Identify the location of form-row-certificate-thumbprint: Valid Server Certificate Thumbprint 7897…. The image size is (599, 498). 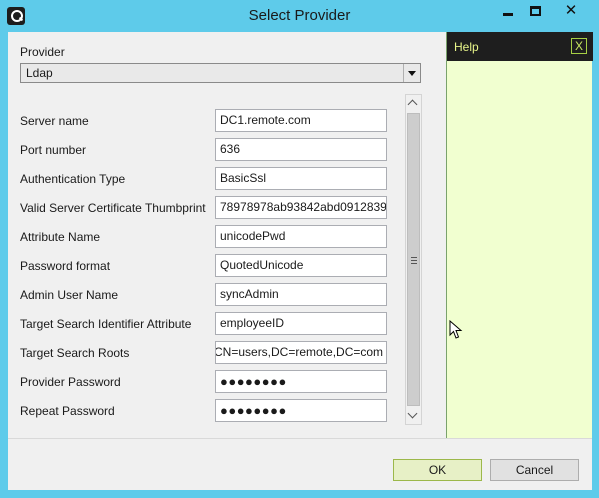
(208, 208).